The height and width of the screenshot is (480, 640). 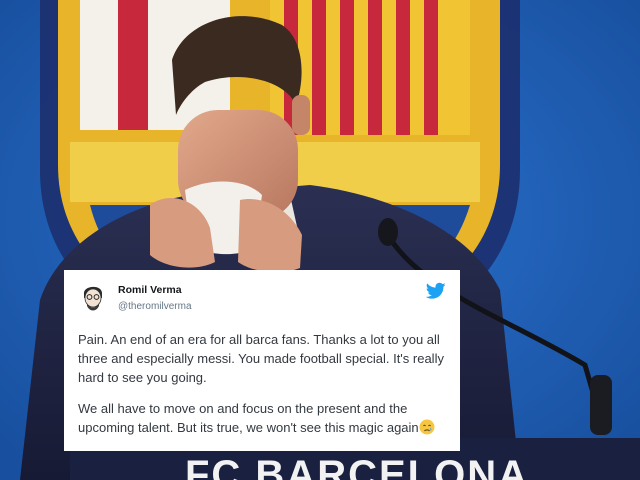 I want to click on crying-face-icon, so click(x=427, y=427).